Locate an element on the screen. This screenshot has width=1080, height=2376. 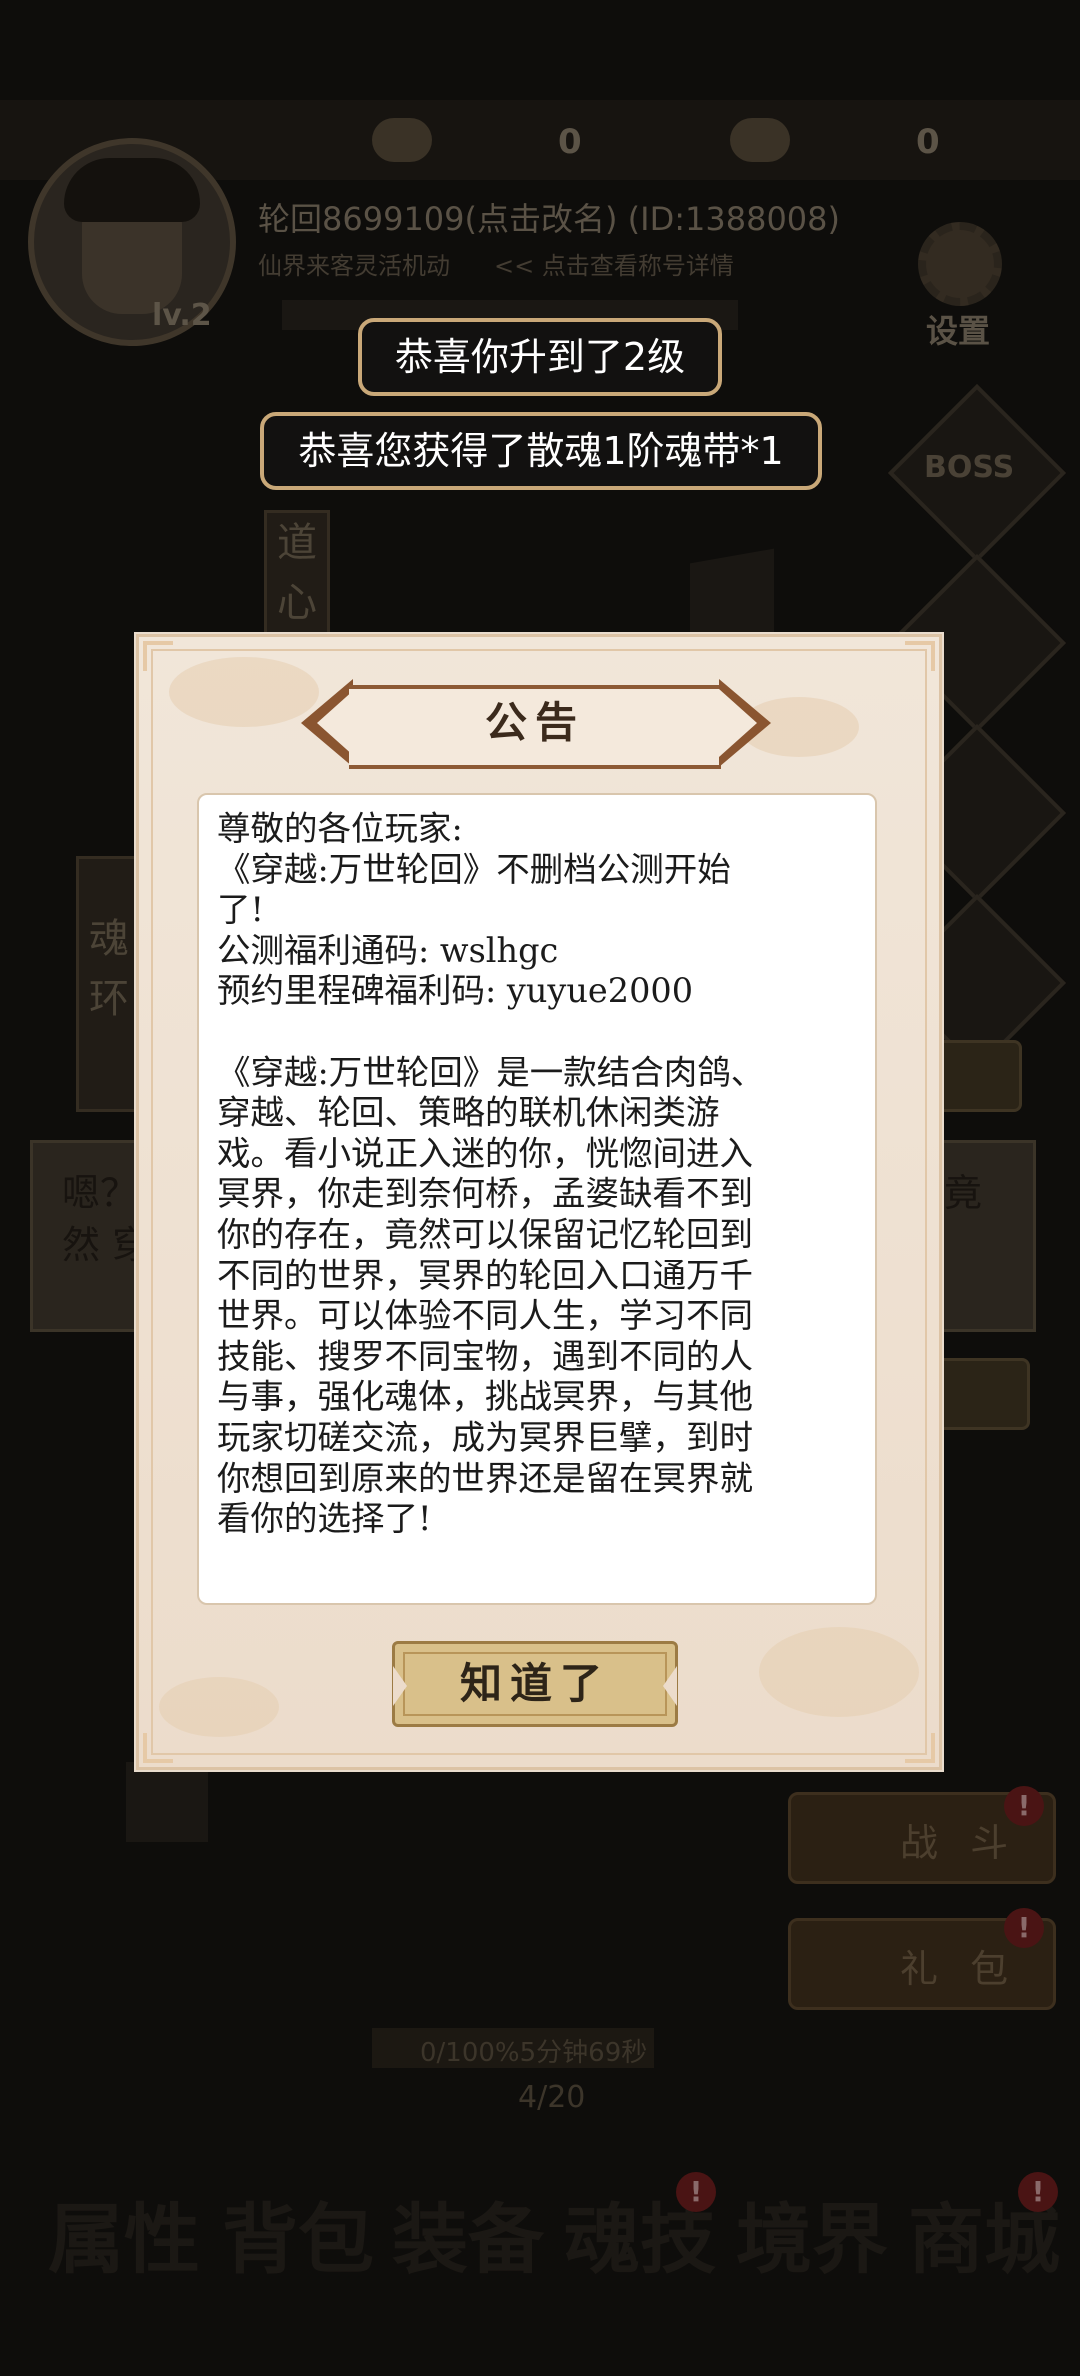
gear-icon is located at coordinates (960, 264).